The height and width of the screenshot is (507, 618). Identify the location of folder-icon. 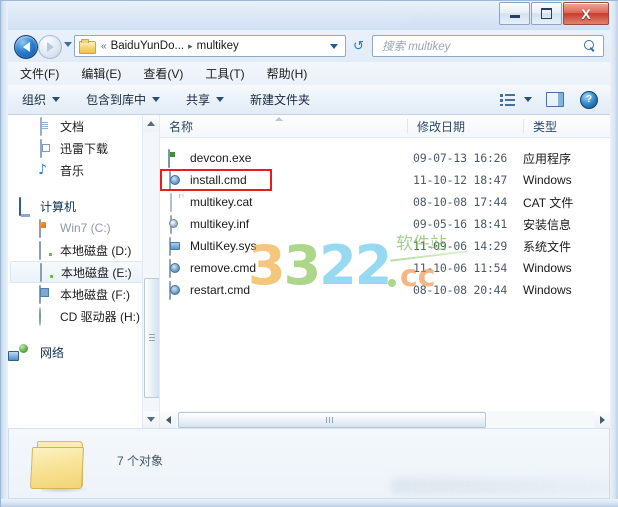
(87, 46).